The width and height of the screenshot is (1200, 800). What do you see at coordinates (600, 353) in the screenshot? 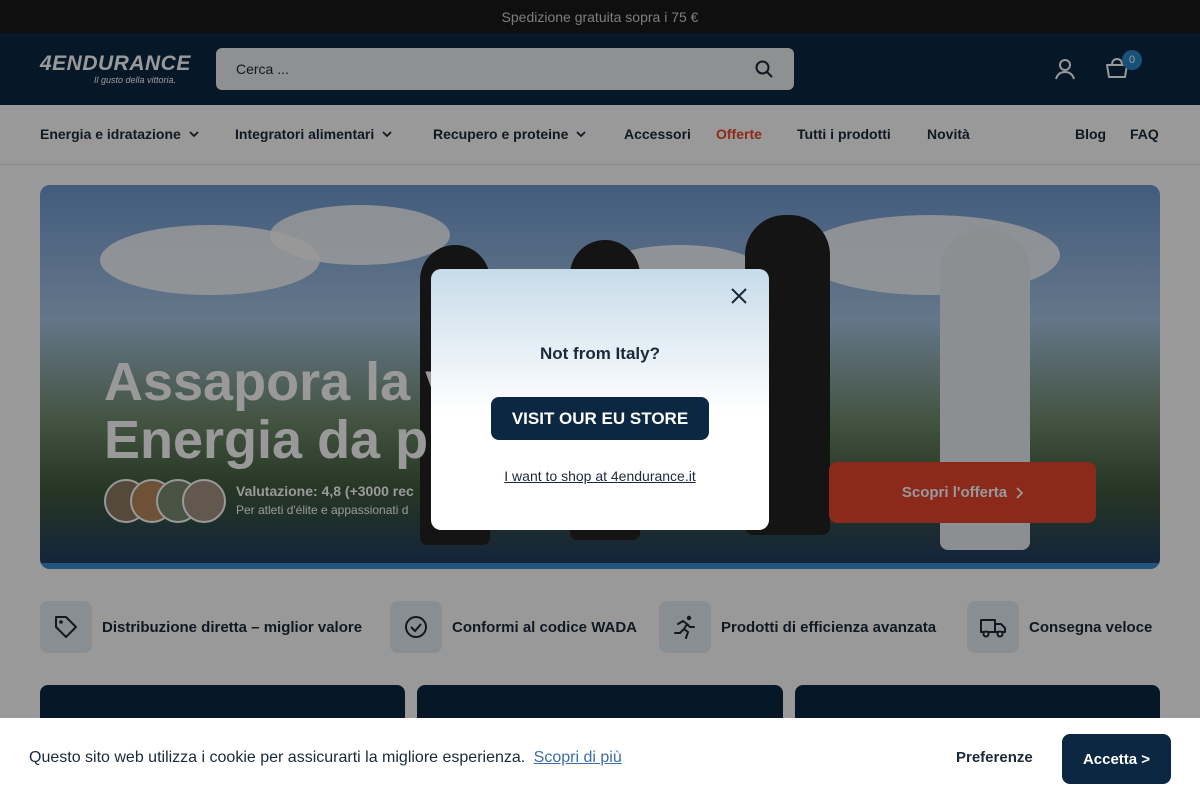
I see `modal-title: Not from Italy?` at bounding box center [600, 353].